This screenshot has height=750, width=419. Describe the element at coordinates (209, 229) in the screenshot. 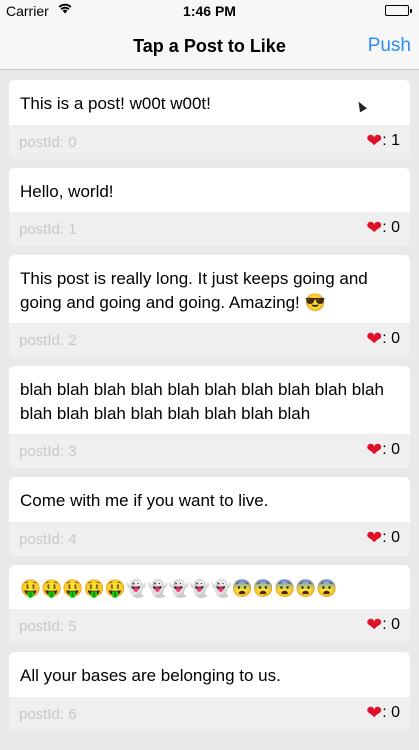

I see `post-footer: postId: 1 ❤: 0` at that location.